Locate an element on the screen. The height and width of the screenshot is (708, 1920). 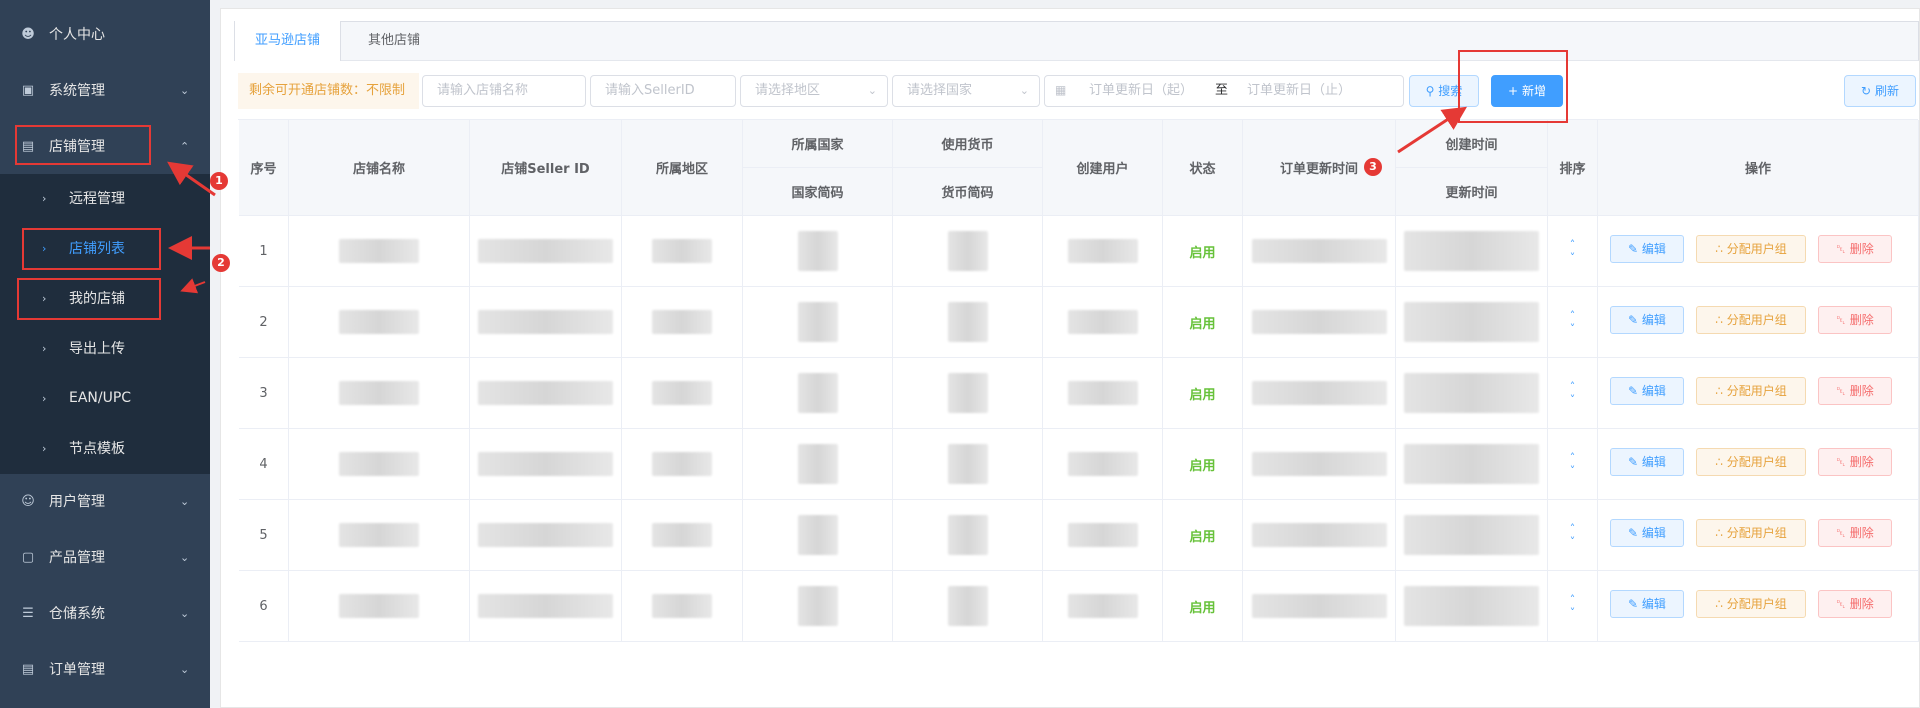
tab-other-stores: 其他店铺 is located at coordinates (394, 41).